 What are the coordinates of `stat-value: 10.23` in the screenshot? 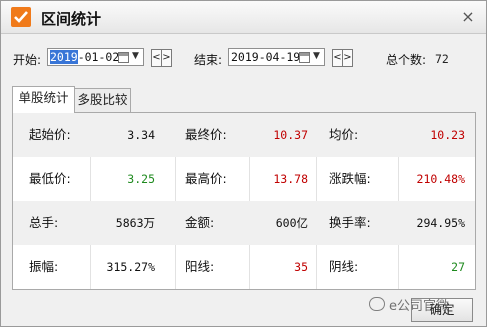 It's located at (447, 135).